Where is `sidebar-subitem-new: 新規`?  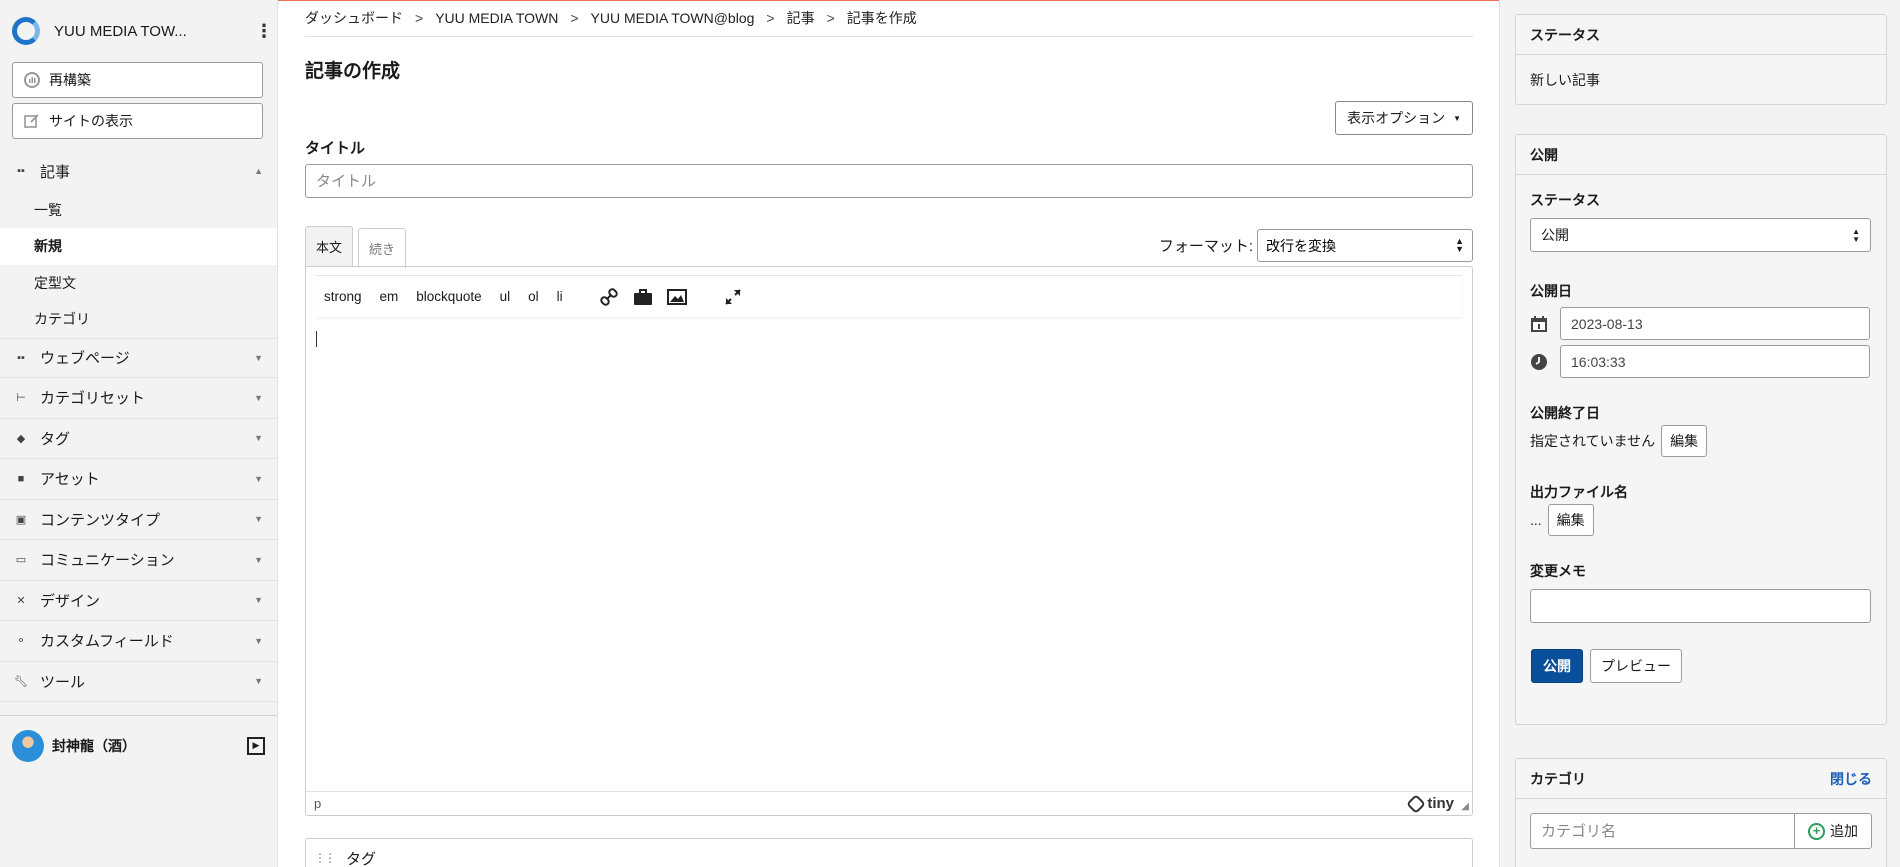
sidebar-subitem-new: 新規 is located at coordinates (138, 246).